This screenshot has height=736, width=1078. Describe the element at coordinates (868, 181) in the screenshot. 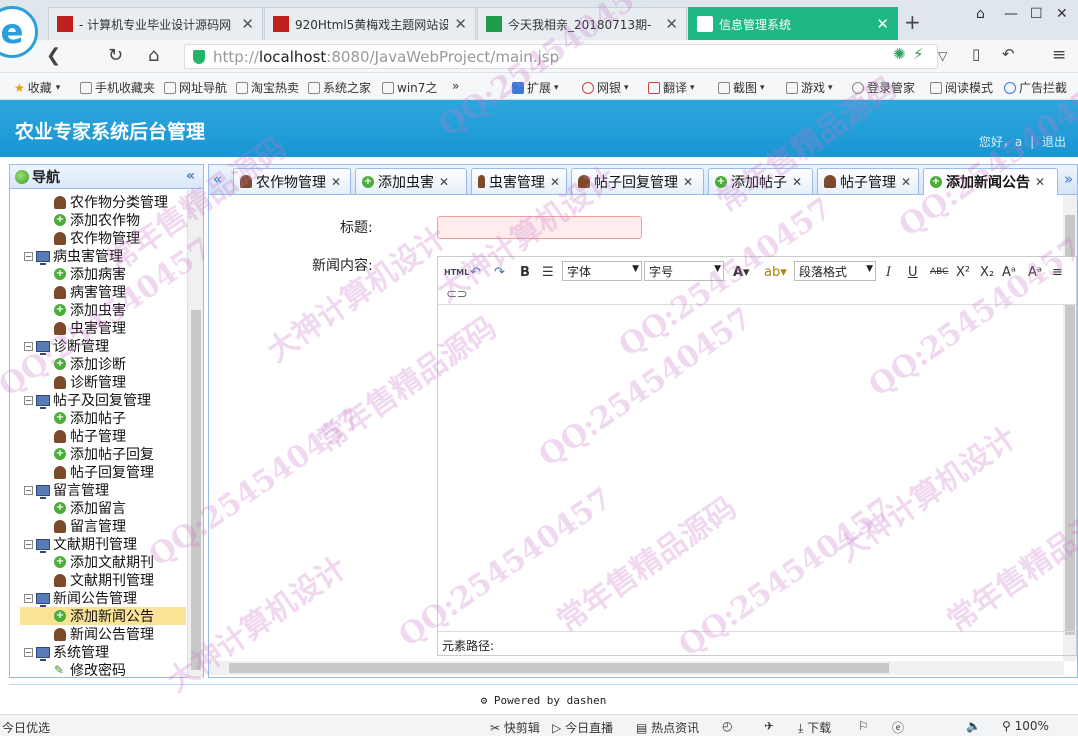

I see `content-tab: 帖子管理 ✕` at that location.